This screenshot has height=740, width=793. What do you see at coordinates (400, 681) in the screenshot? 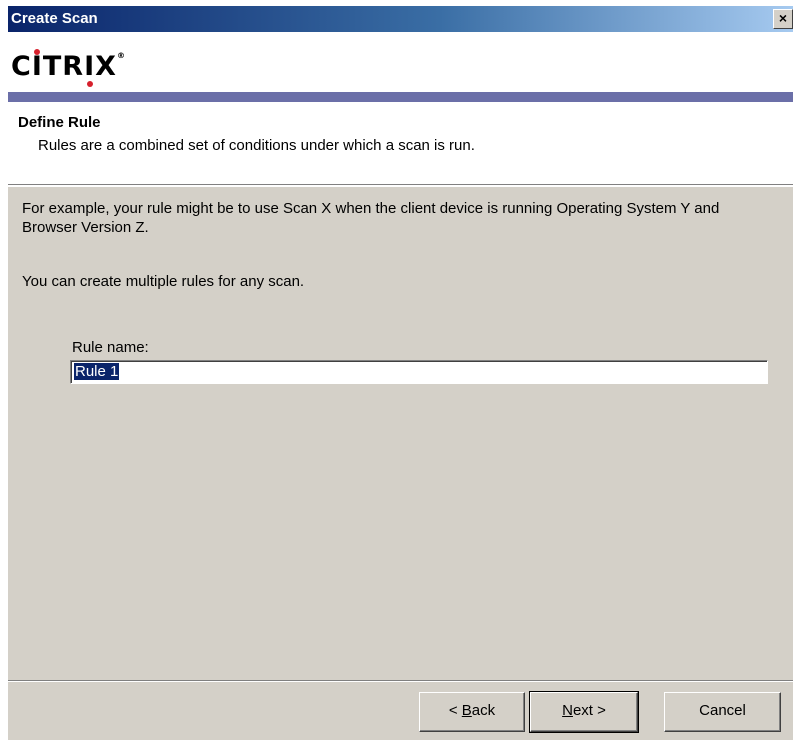
I see `footer-divider` at bounding box center [400, 681].